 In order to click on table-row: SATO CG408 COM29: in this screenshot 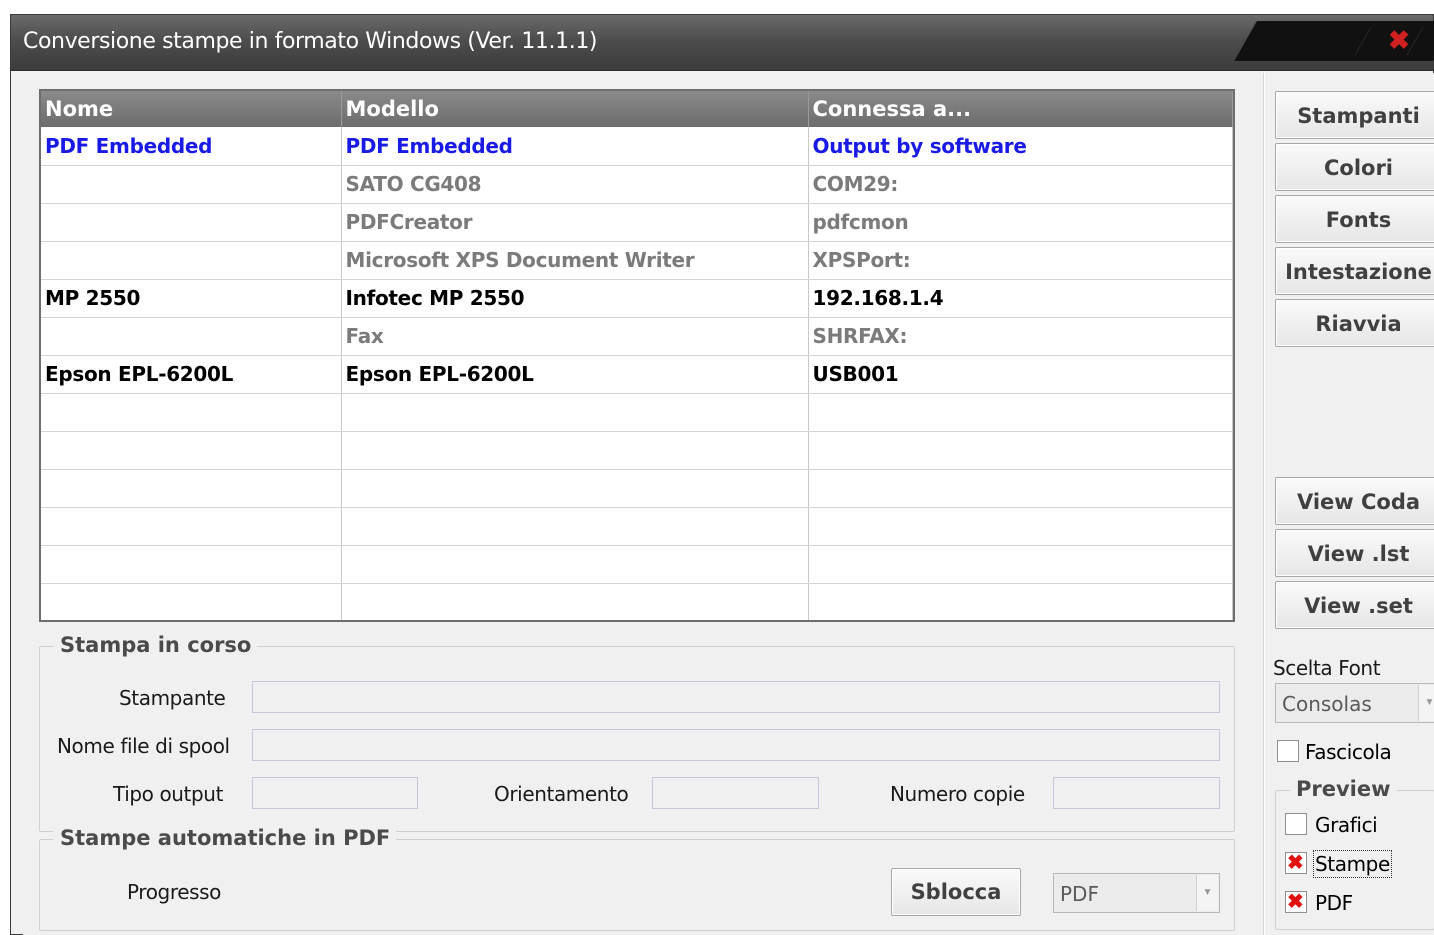, I will do `click(637, 184)`.